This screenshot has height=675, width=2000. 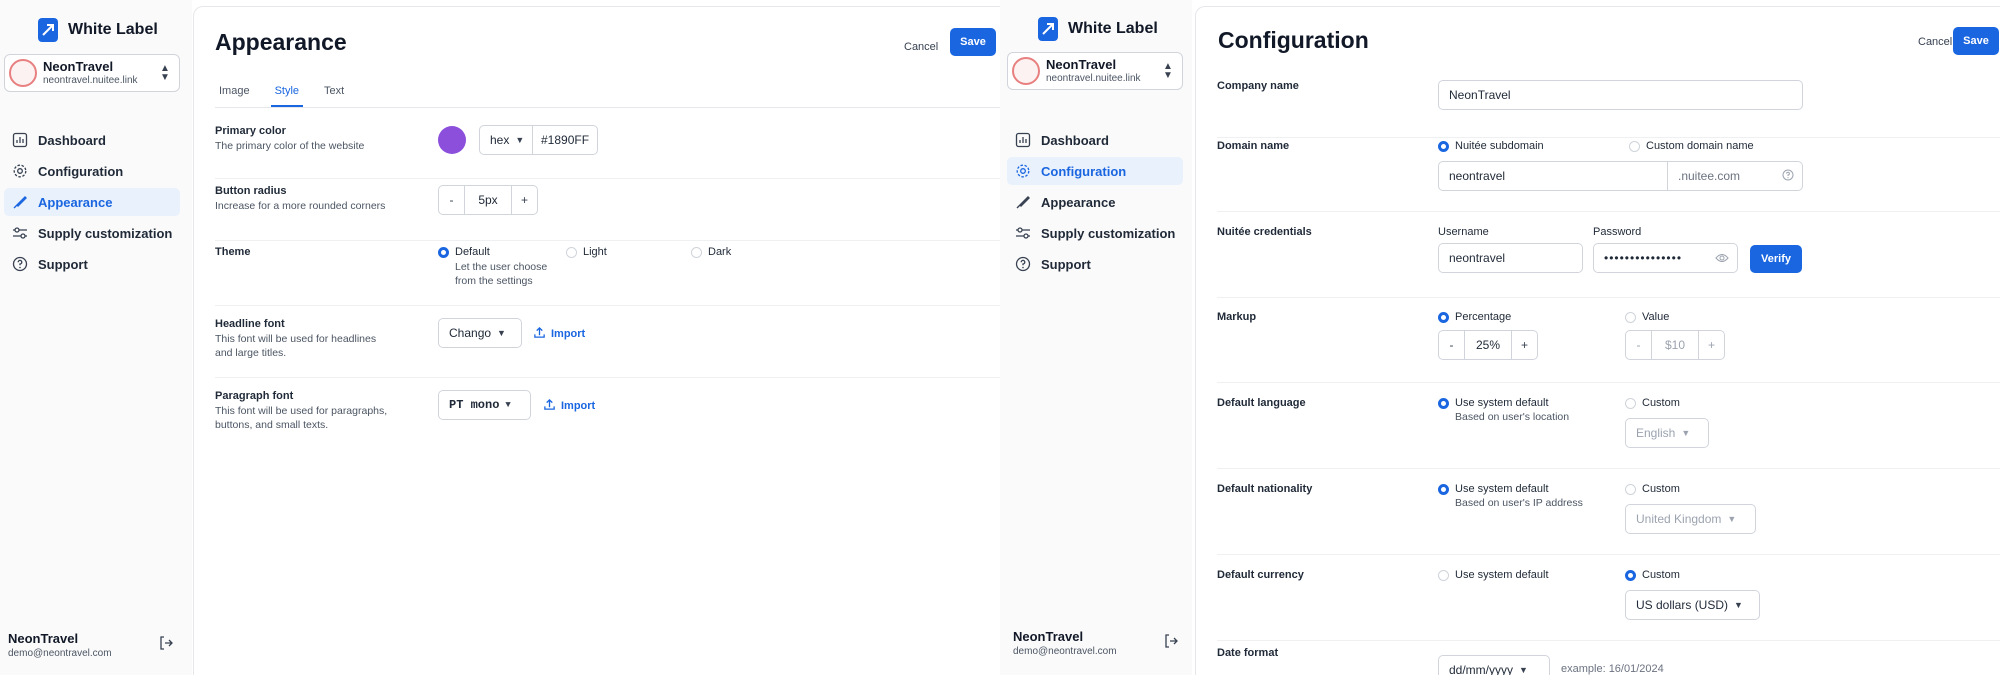 I want to click on user-info: NeonTravel demo@neontravel.com, so click(x=1098, y=644).